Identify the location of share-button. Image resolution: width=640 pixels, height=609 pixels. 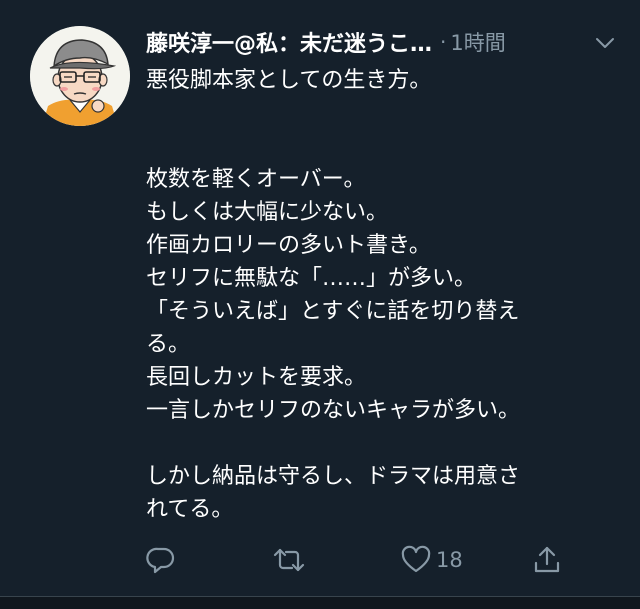
(547, 560).